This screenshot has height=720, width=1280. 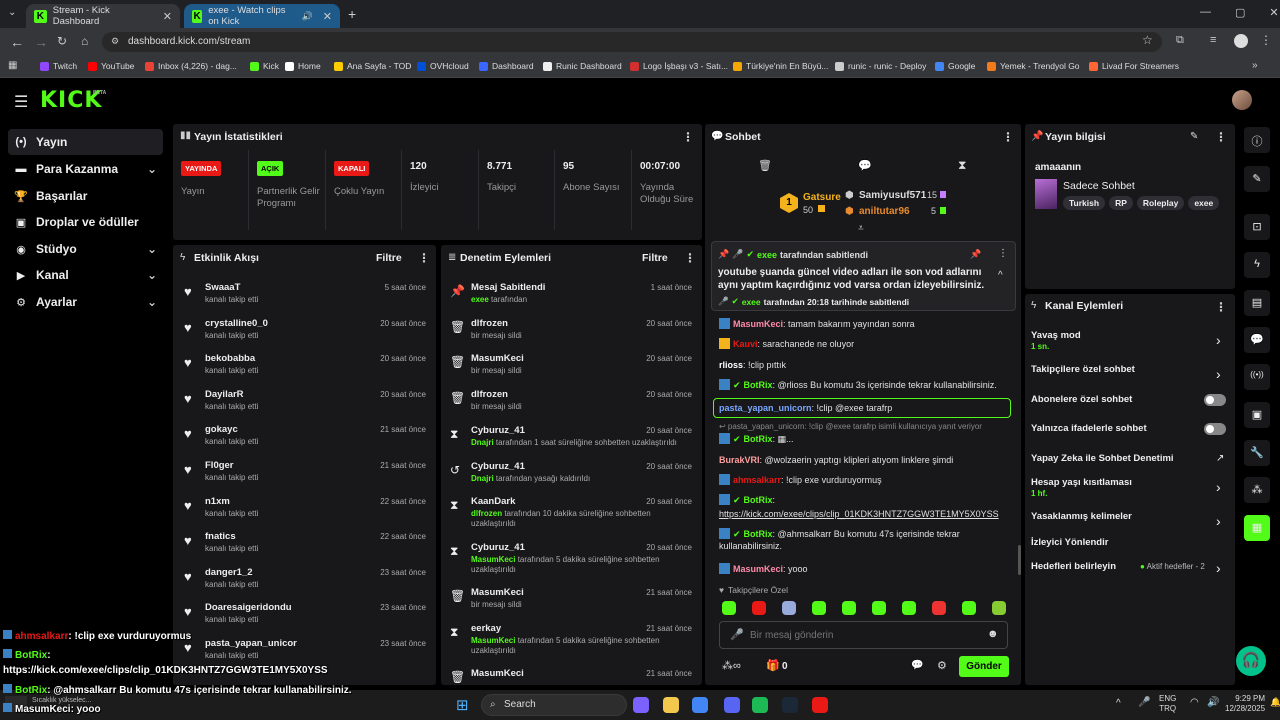 What do you see at coordinates (493, 501) in the screenshot?
I see `moderation-target: KaanDark` at bounding box center [493, 501].